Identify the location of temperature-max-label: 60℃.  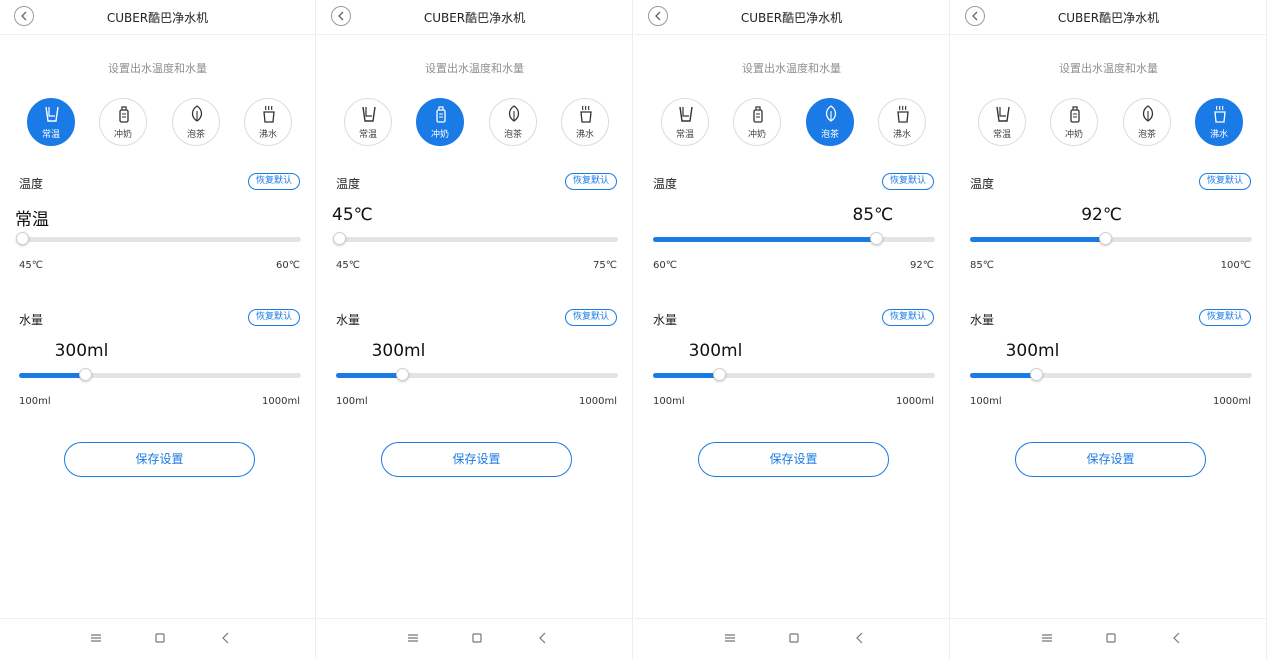
(288, 265).